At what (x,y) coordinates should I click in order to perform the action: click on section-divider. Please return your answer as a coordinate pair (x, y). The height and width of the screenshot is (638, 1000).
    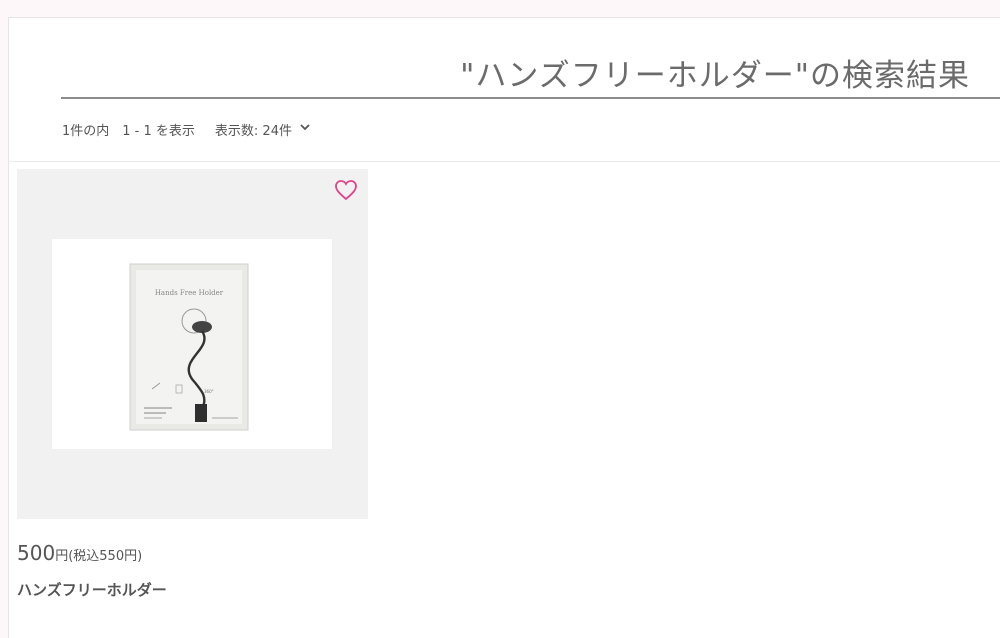
    Looking at the image, I should click on (504, 161).